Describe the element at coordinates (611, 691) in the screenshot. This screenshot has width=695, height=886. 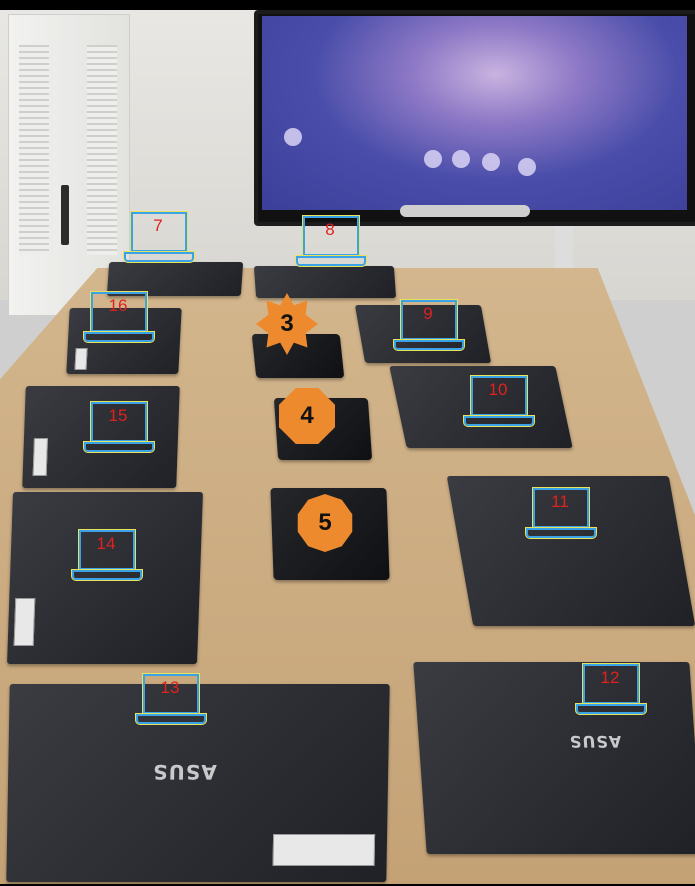
I see `laptop-marker-12: 12` at that location.